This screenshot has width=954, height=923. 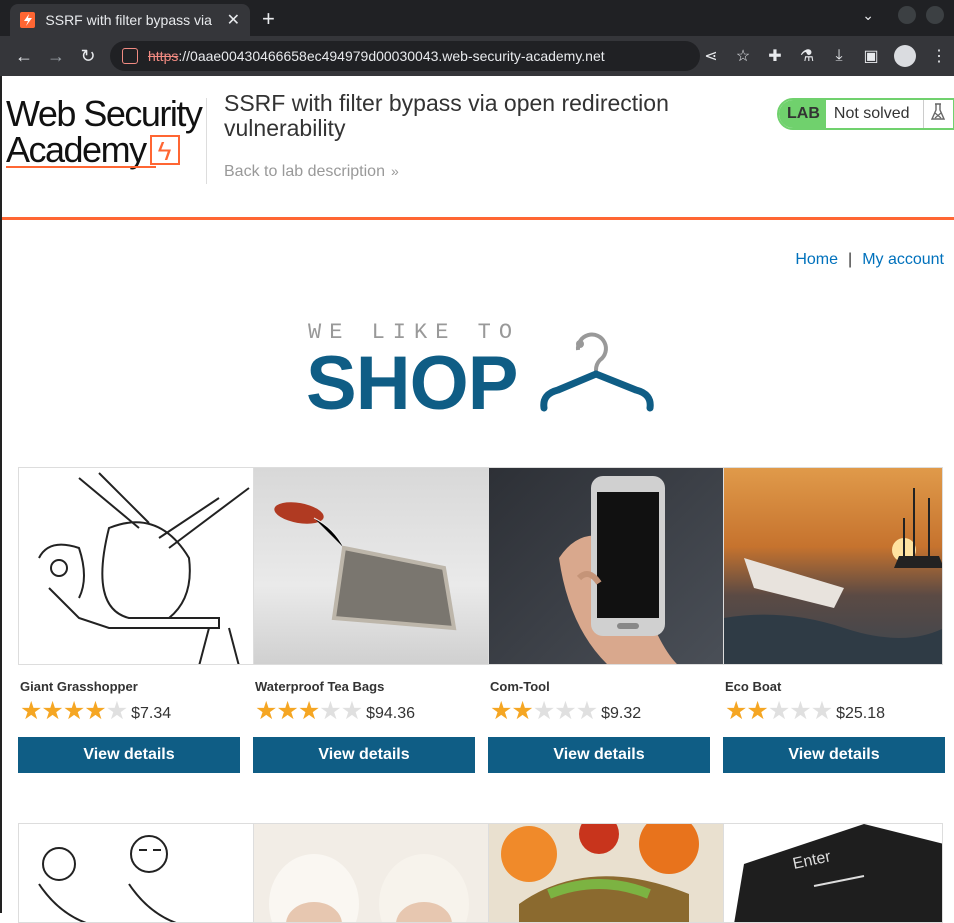 I want to click on menu-kebab-icon: ⋮, so click(x=939, y=56).